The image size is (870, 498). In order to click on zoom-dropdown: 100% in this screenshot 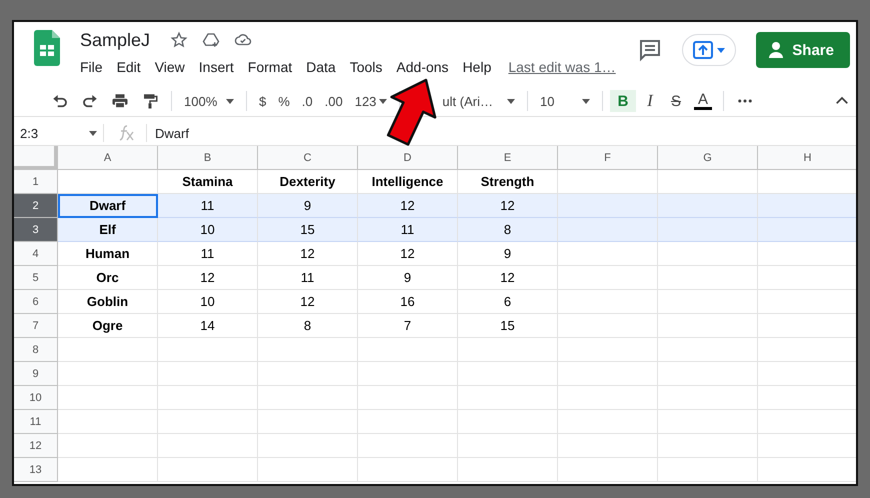, I will do `click(209, 101)`.